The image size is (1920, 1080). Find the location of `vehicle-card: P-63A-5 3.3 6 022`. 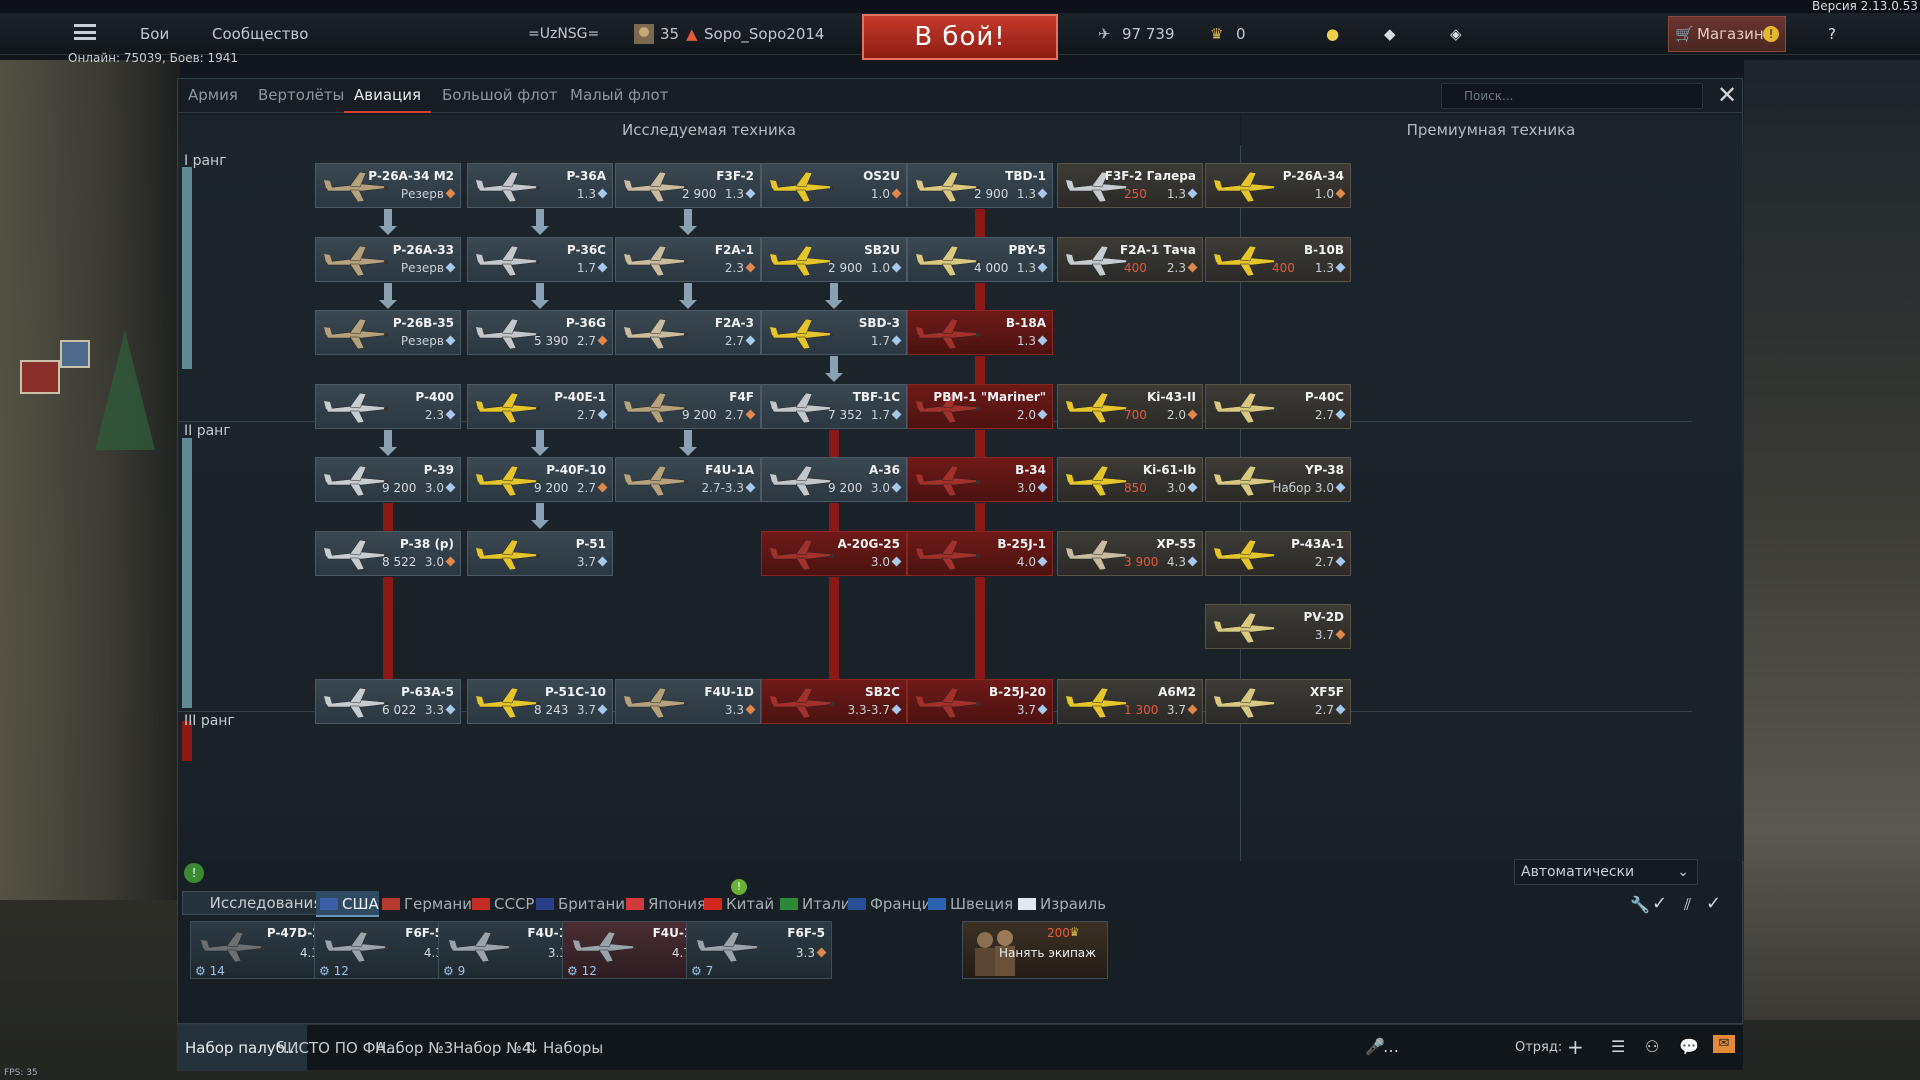

vehicle-card: P-63A-5 3.3 6 022 is located at coordinates (388, 701).